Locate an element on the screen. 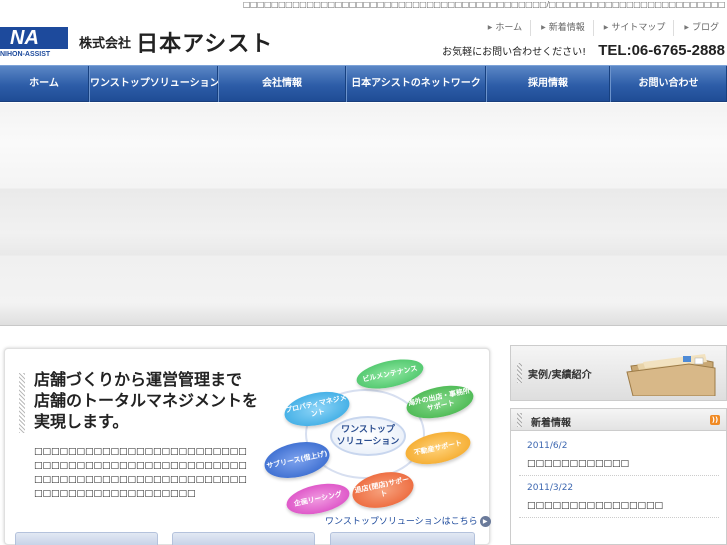 The height and width of the screenshot is (545, 727). phone-number: TEL:06-6765-2888 is located at coordinates (661, 50).